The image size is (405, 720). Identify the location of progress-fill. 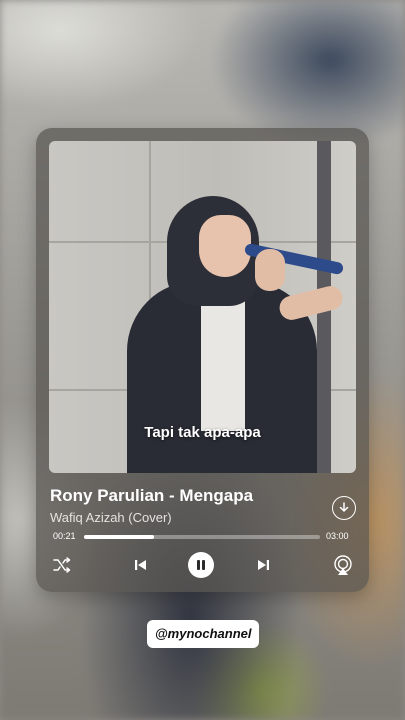
(119, 537).